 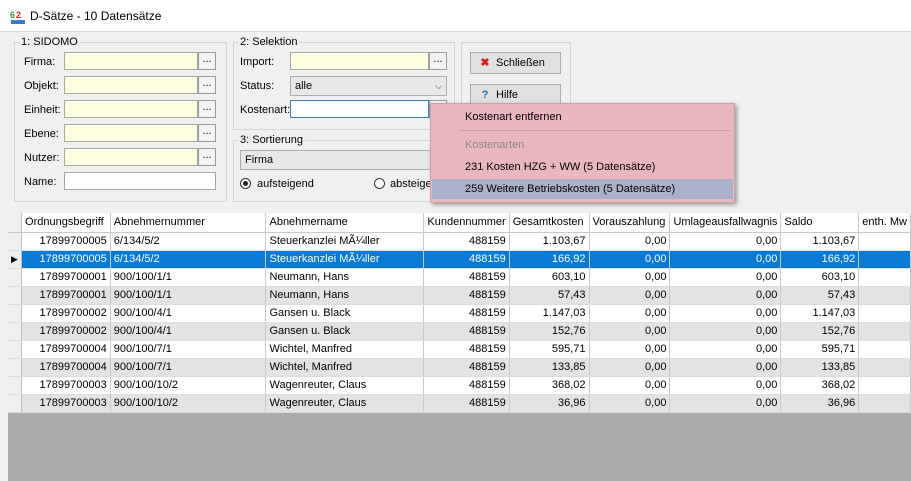 I want to click on table-cell: 1.147,03, so click(x=820, y=313).